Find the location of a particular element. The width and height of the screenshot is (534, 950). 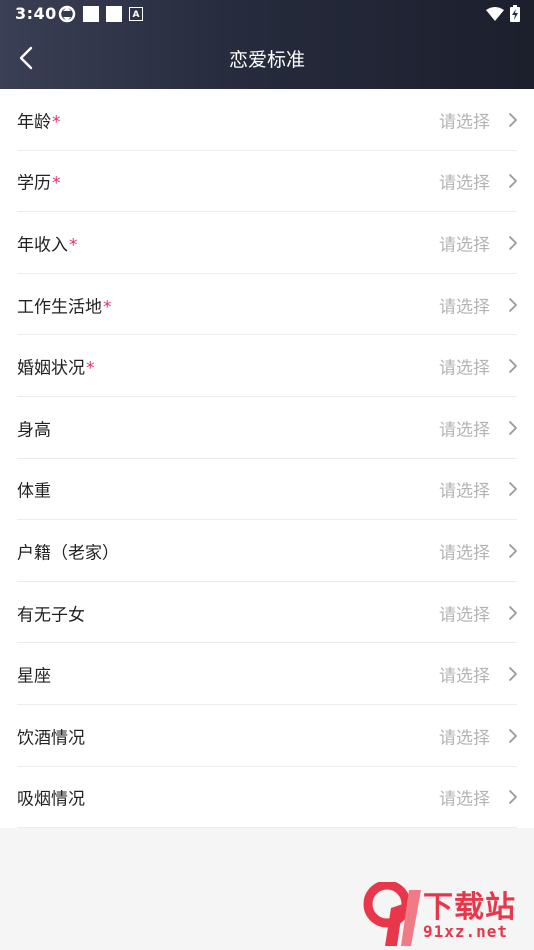

criteria-row: 饮酒情况 请选择 is located at coordinates (267, 736).